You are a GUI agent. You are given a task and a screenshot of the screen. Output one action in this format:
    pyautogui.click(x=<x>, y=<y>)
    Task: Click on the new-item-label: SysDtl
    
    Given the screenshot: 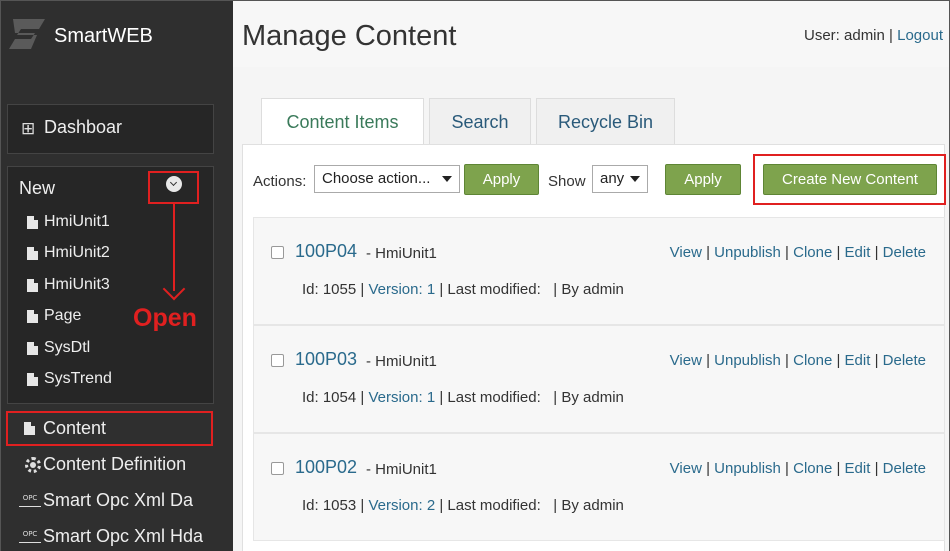 What is the action you would take?
    pyautogui.click(x=67, y=347)
    